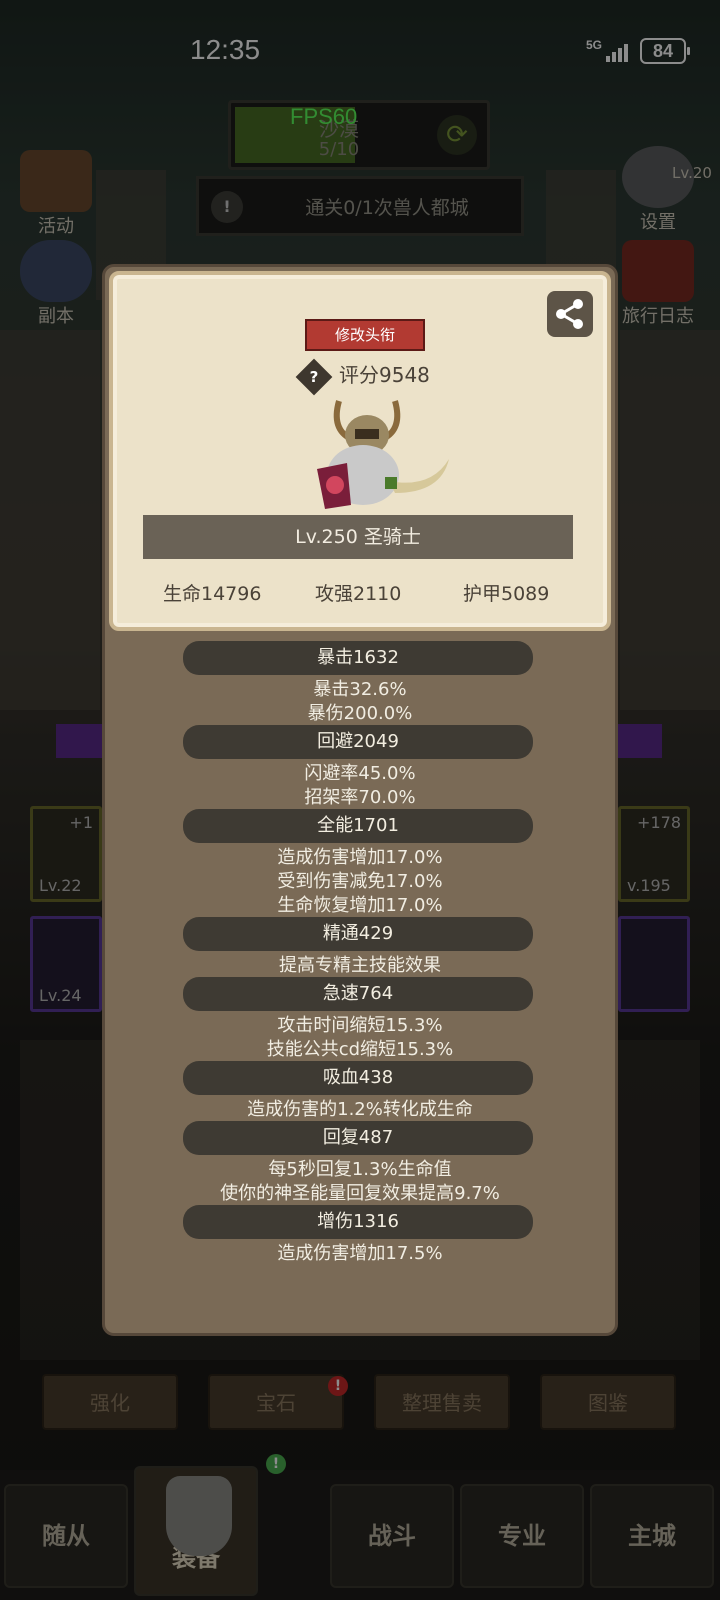 This screenshot has width=720, height=1600. Describe the element at coordinates (358, 537) in the screenshot. I see `character-name: Lv.250 圣骑士` at that location.